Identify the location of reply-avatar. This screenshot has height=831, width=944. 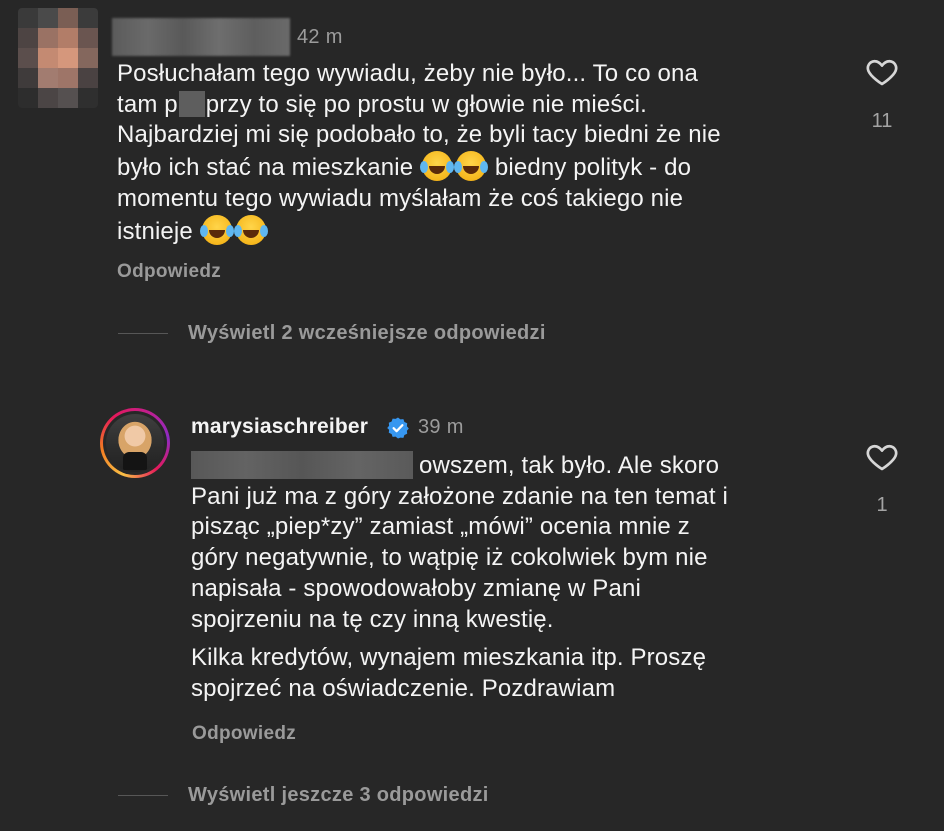
(135, 443).